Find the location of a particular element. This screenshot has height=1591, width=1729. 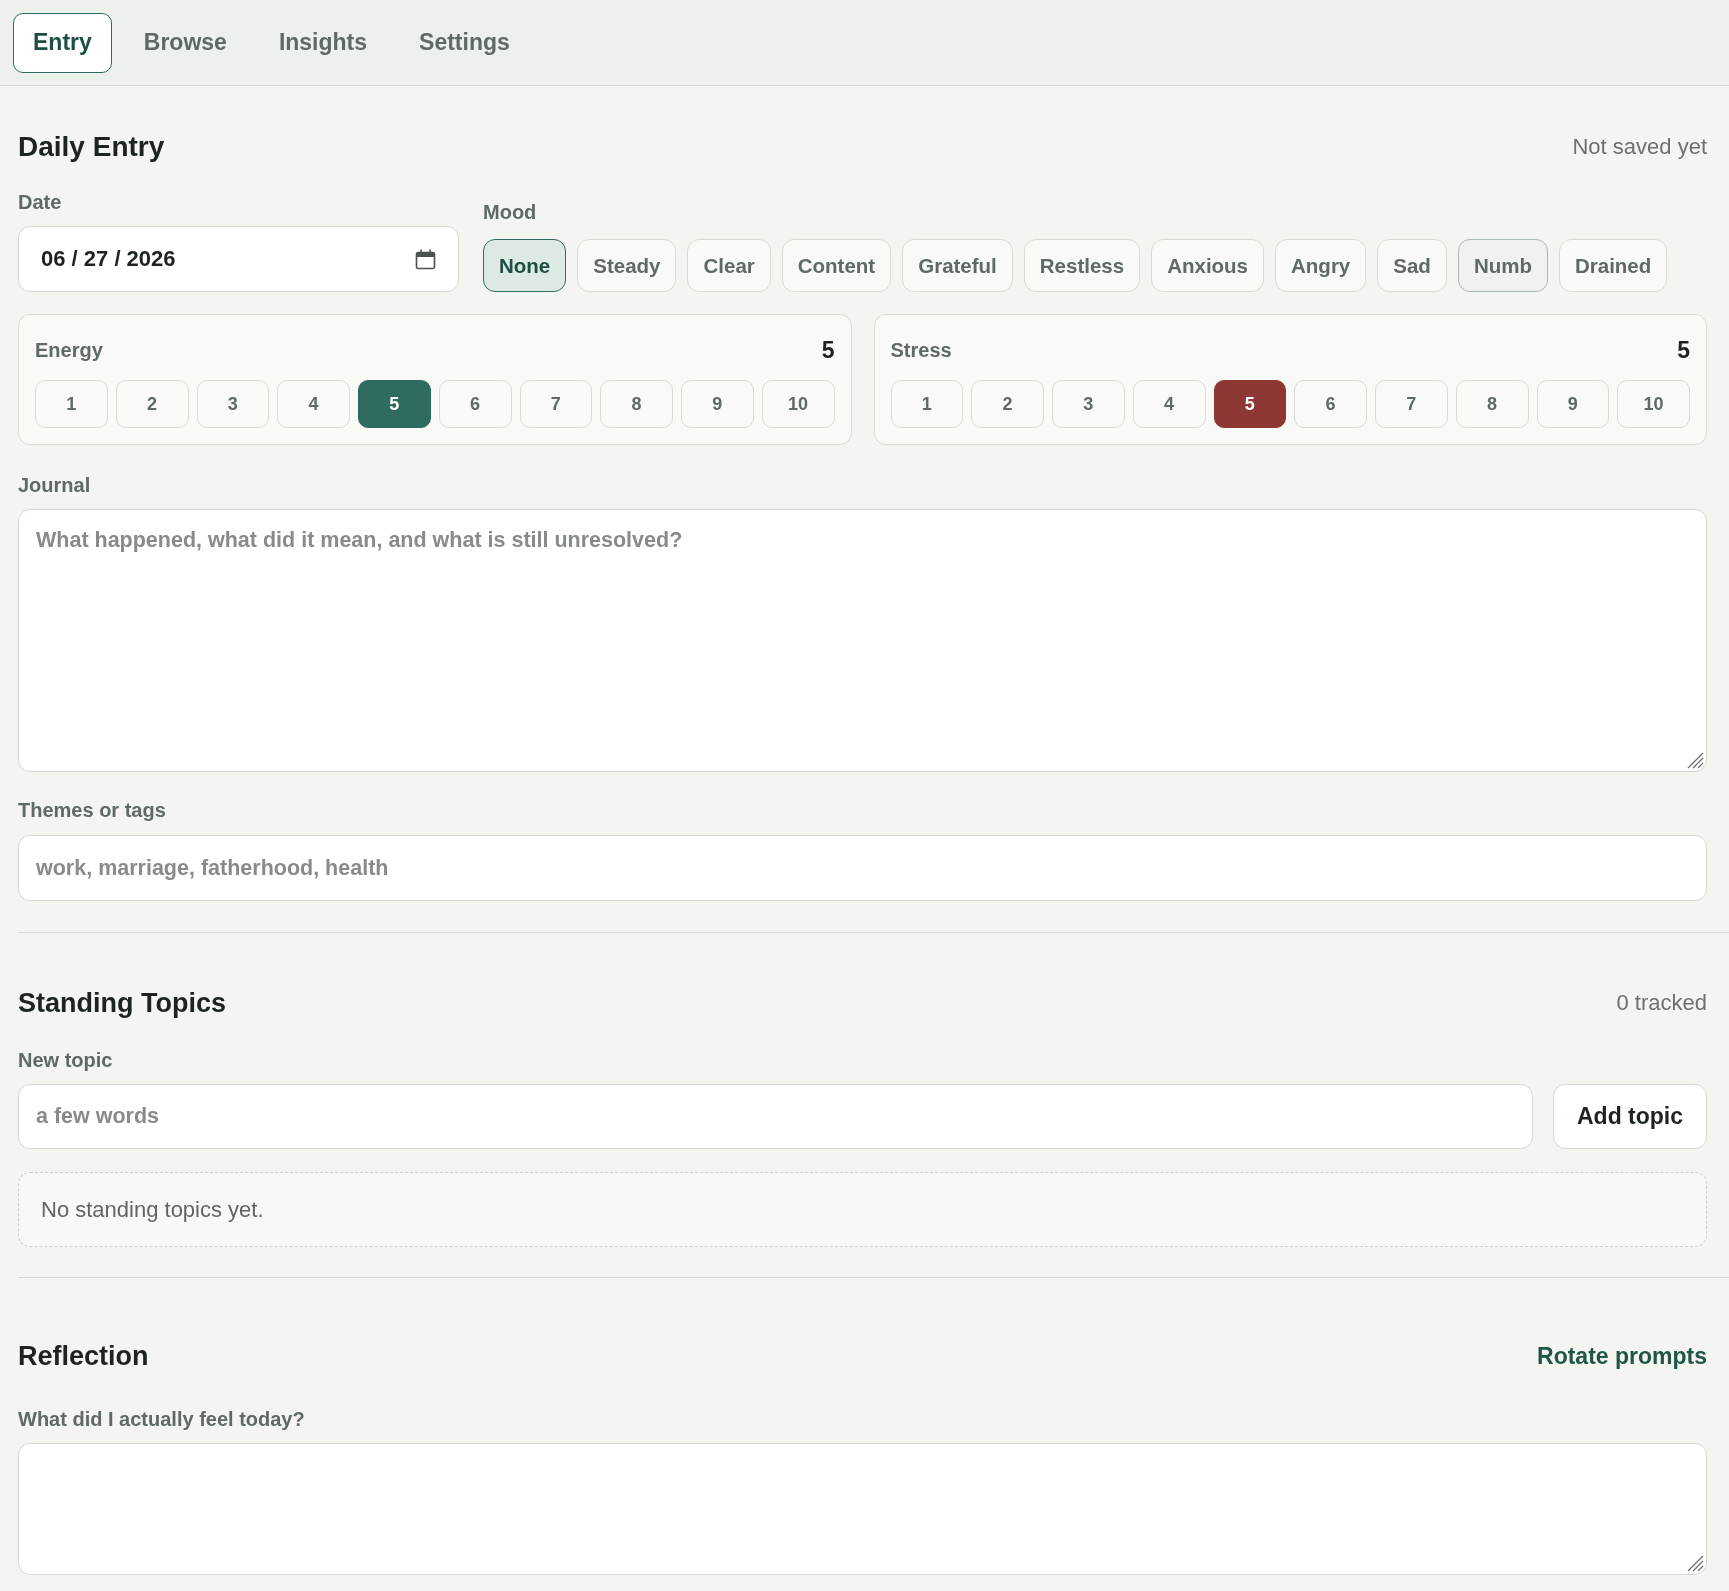

rating-label: Energy is located at coordinates (69, 350).